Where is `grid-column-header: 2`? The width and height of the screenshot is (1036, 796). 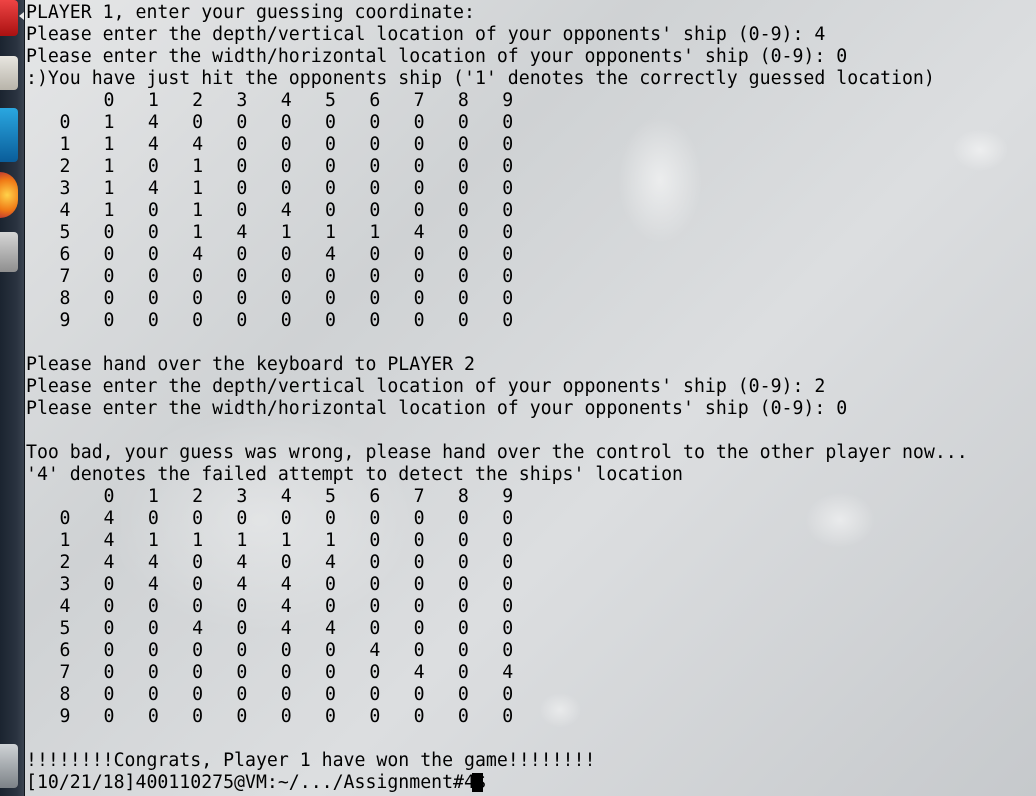
grid-column-header: 2 is located at coordinates (198, 496).